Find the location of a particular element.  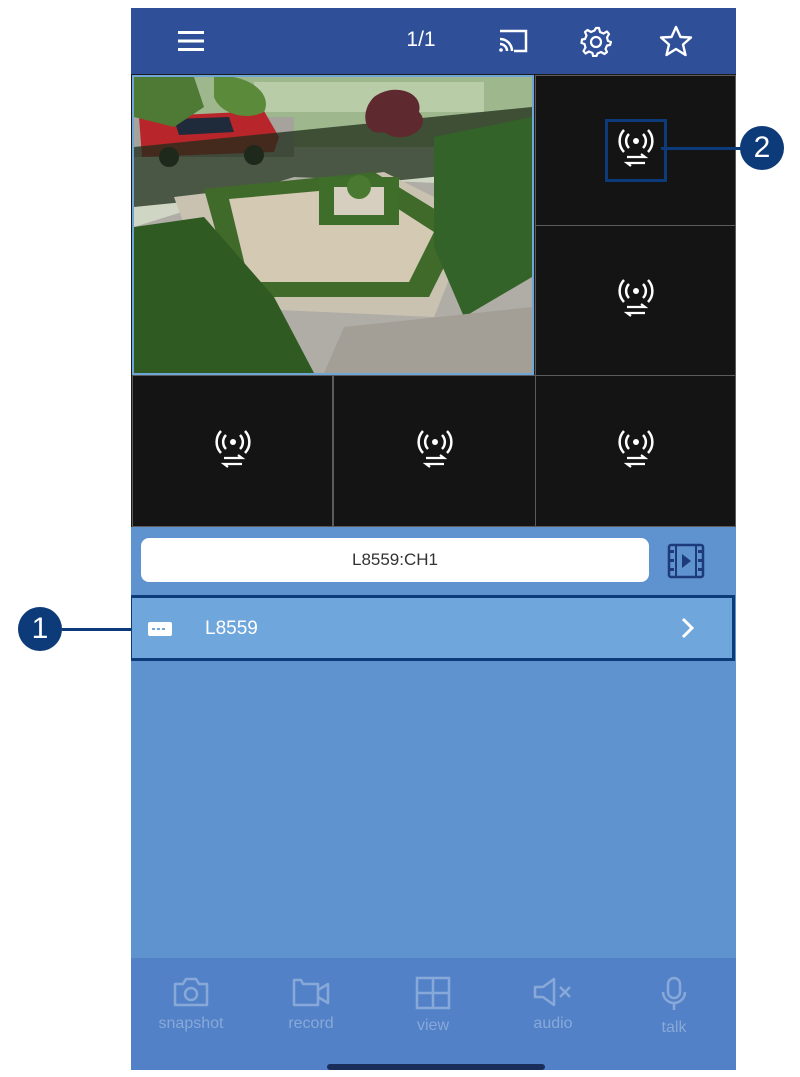

camera-ch4-no-signal is located at coordinates (232, 451).